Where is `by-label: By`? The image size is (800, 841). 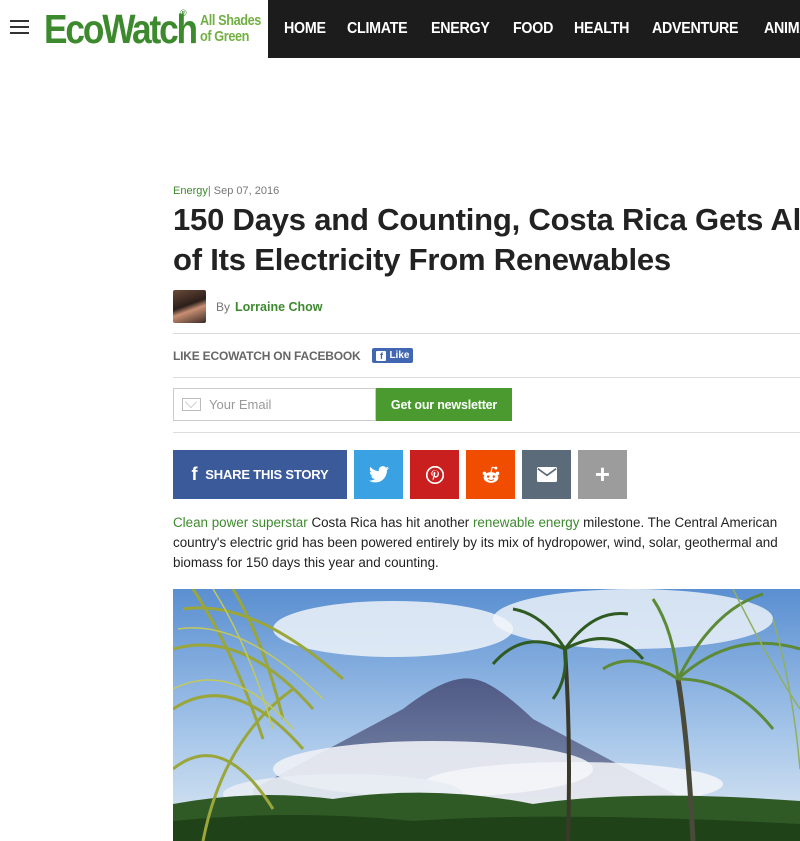
by-label: By is located at coordinates (223, 306).